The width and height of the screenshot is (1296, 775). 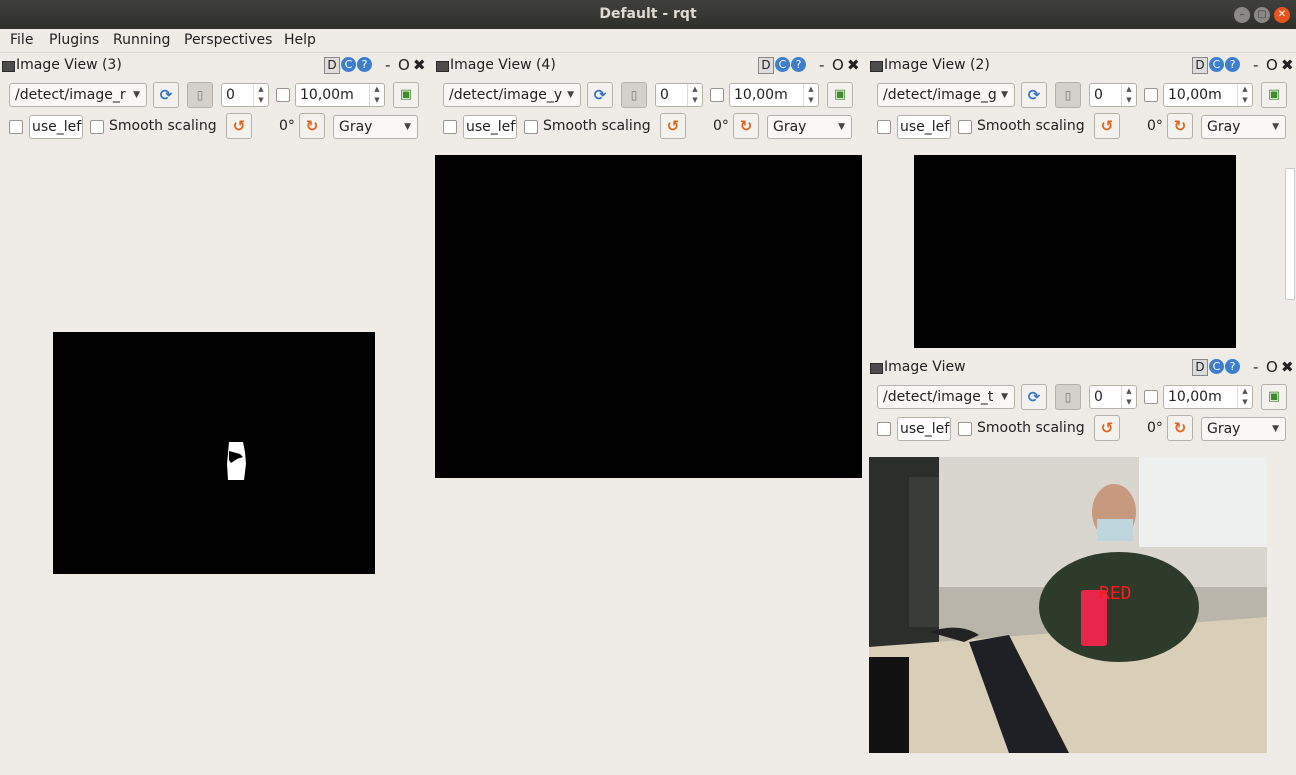 I want to click on maximize-window-button: ▢, so click(x=1262, y=15).